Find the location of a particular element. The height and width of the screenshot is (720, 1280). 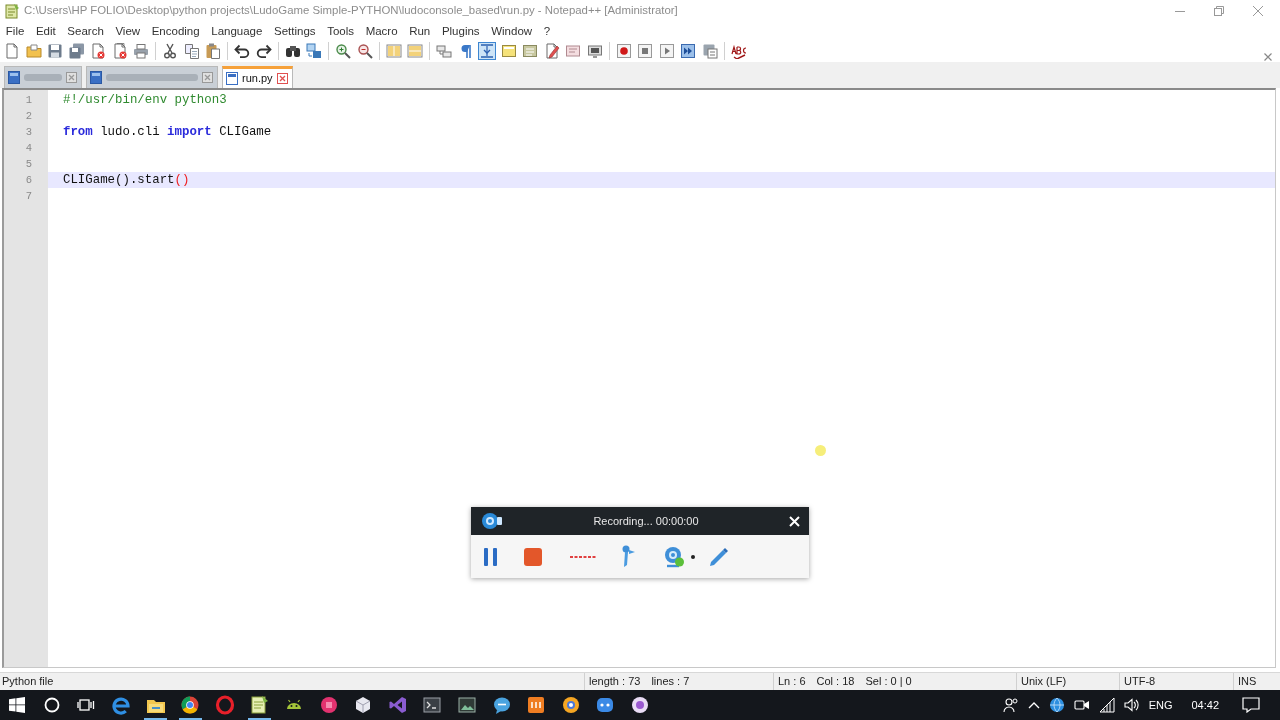

record-icon is located at coordinates (623, 51).